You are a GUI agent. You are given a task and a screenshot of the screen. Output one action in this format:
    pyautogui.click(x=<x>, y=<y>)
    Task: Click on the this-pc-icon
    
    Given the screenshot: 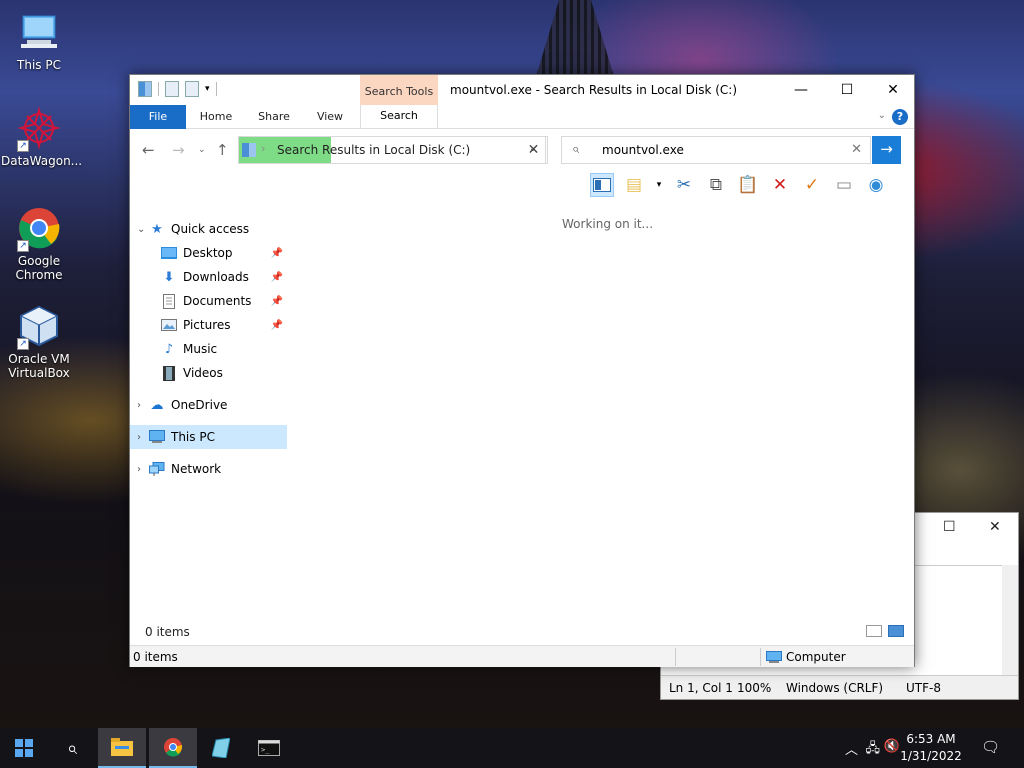 What is the action you would take?
    pyautogui.click(x=39, y=32)
    